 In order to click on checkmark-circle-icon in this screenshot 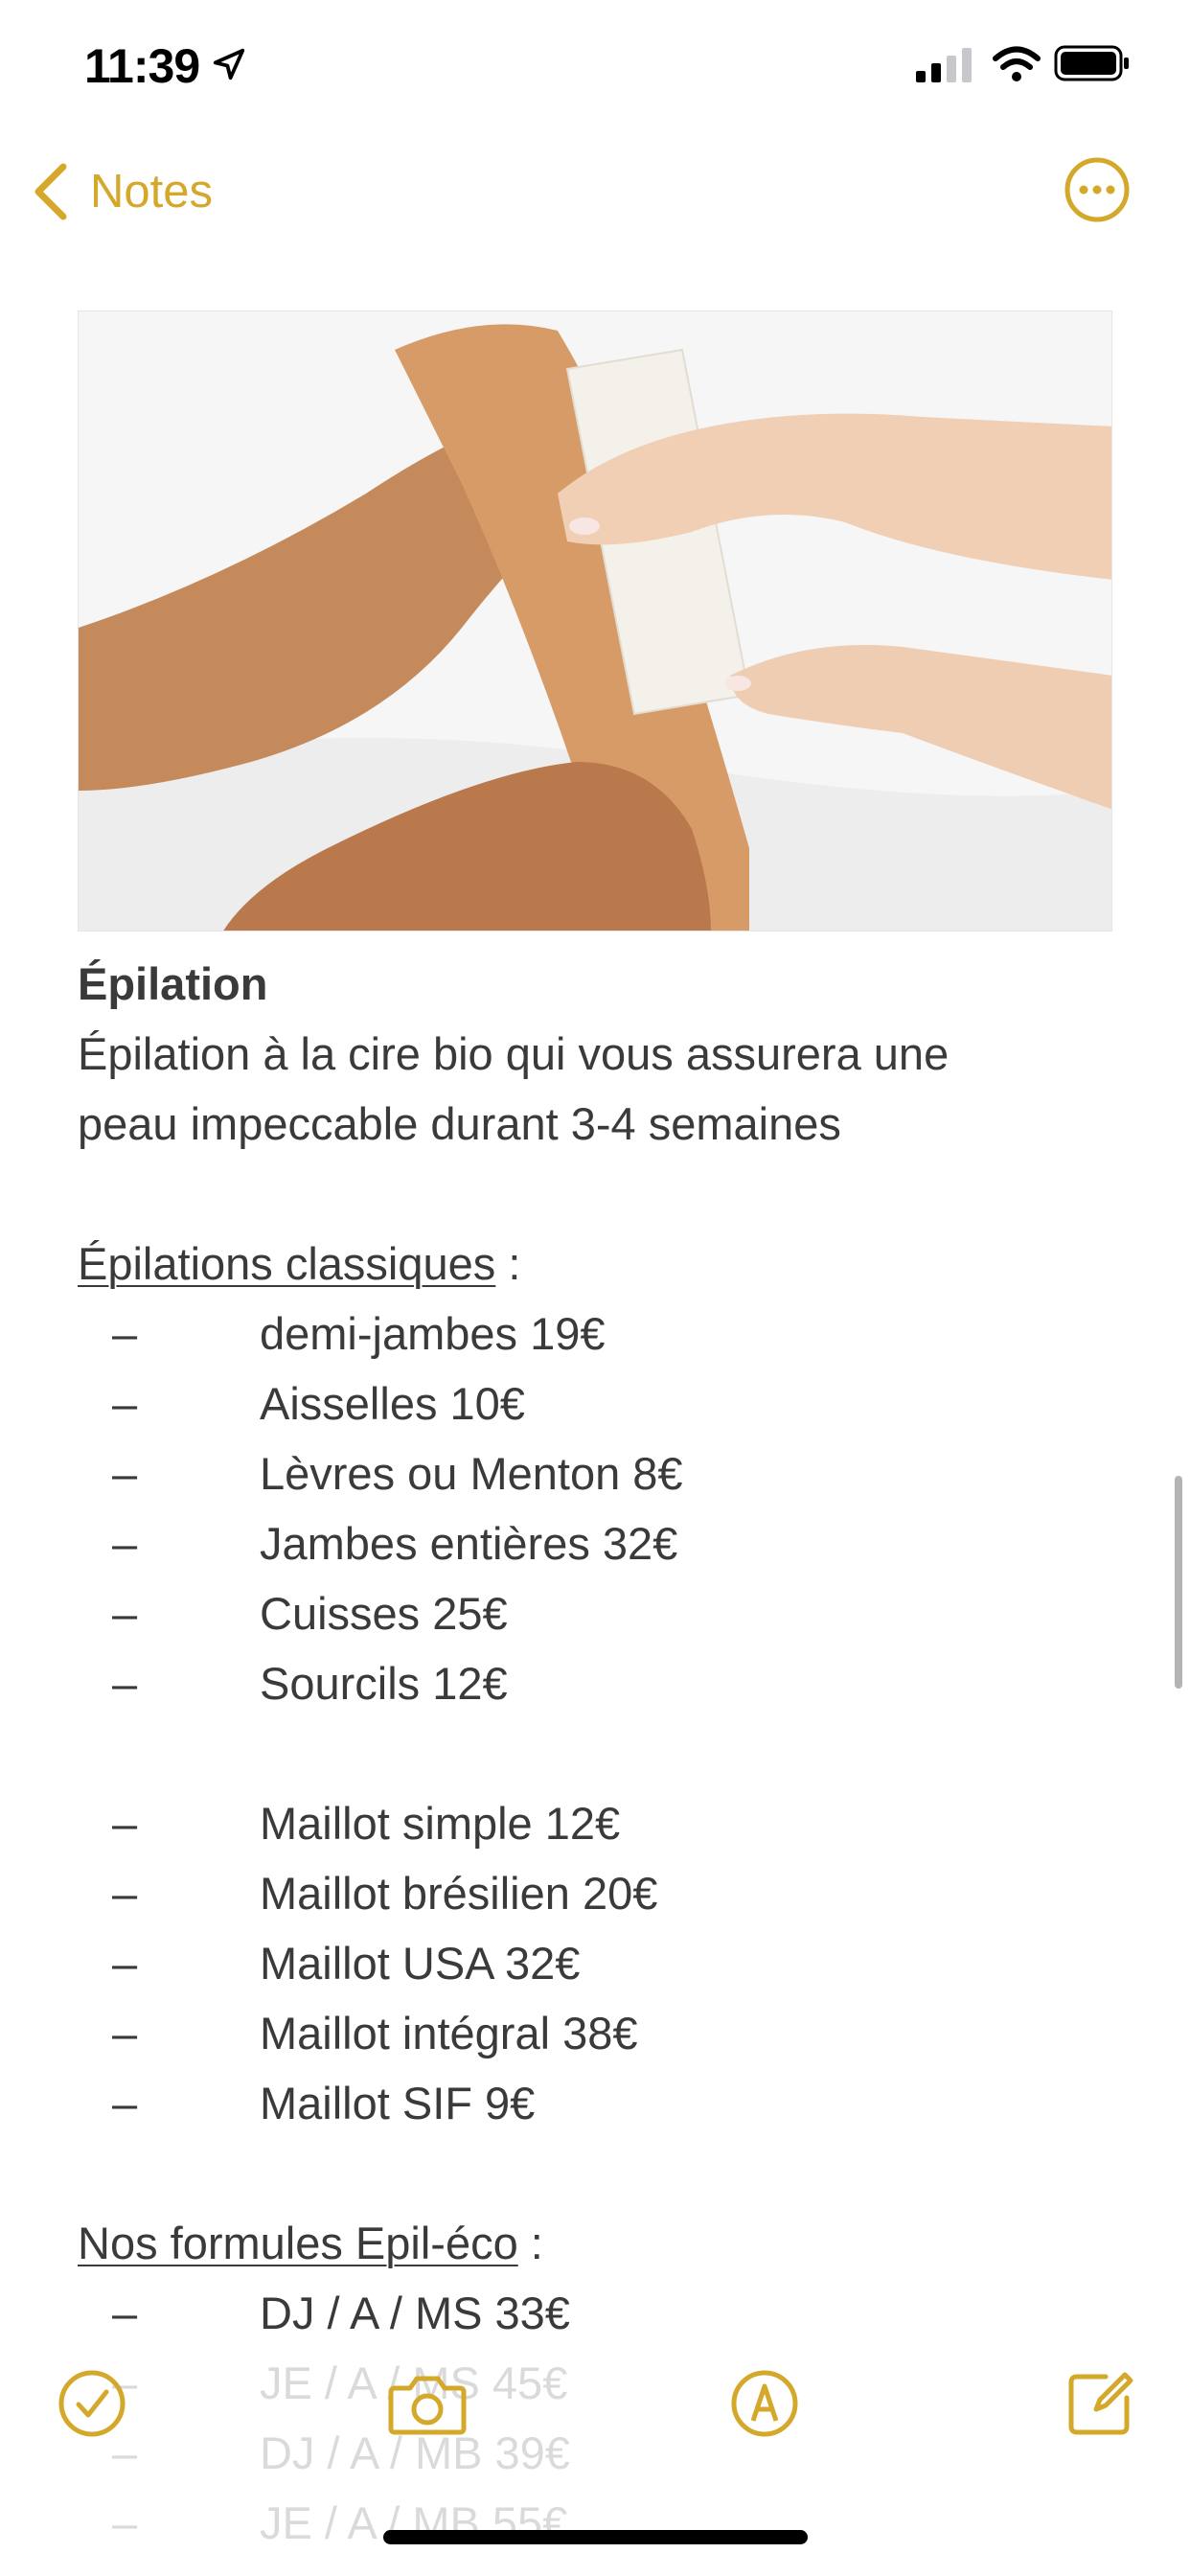, I will do `click(92, 2403)`.